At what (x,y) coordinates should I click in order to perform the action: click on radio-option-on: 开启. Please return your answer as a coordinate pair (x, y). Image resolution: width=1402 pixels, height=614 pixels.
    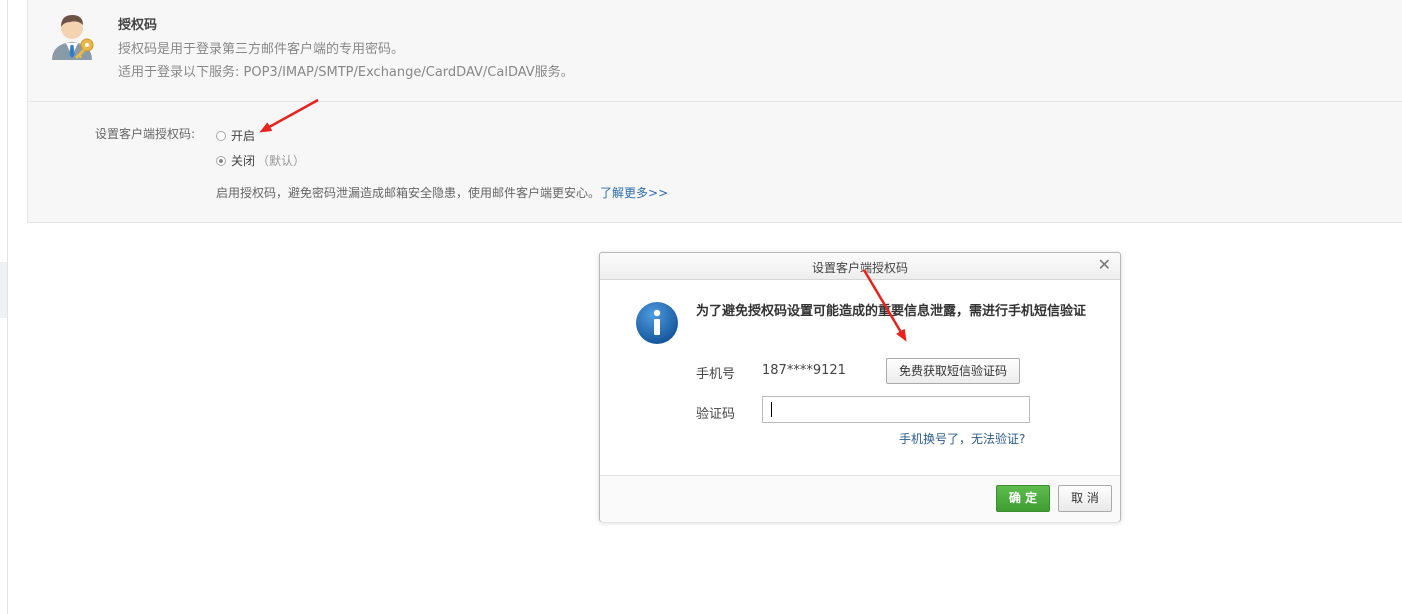
    Looking at the image, I should click on (235, 135).